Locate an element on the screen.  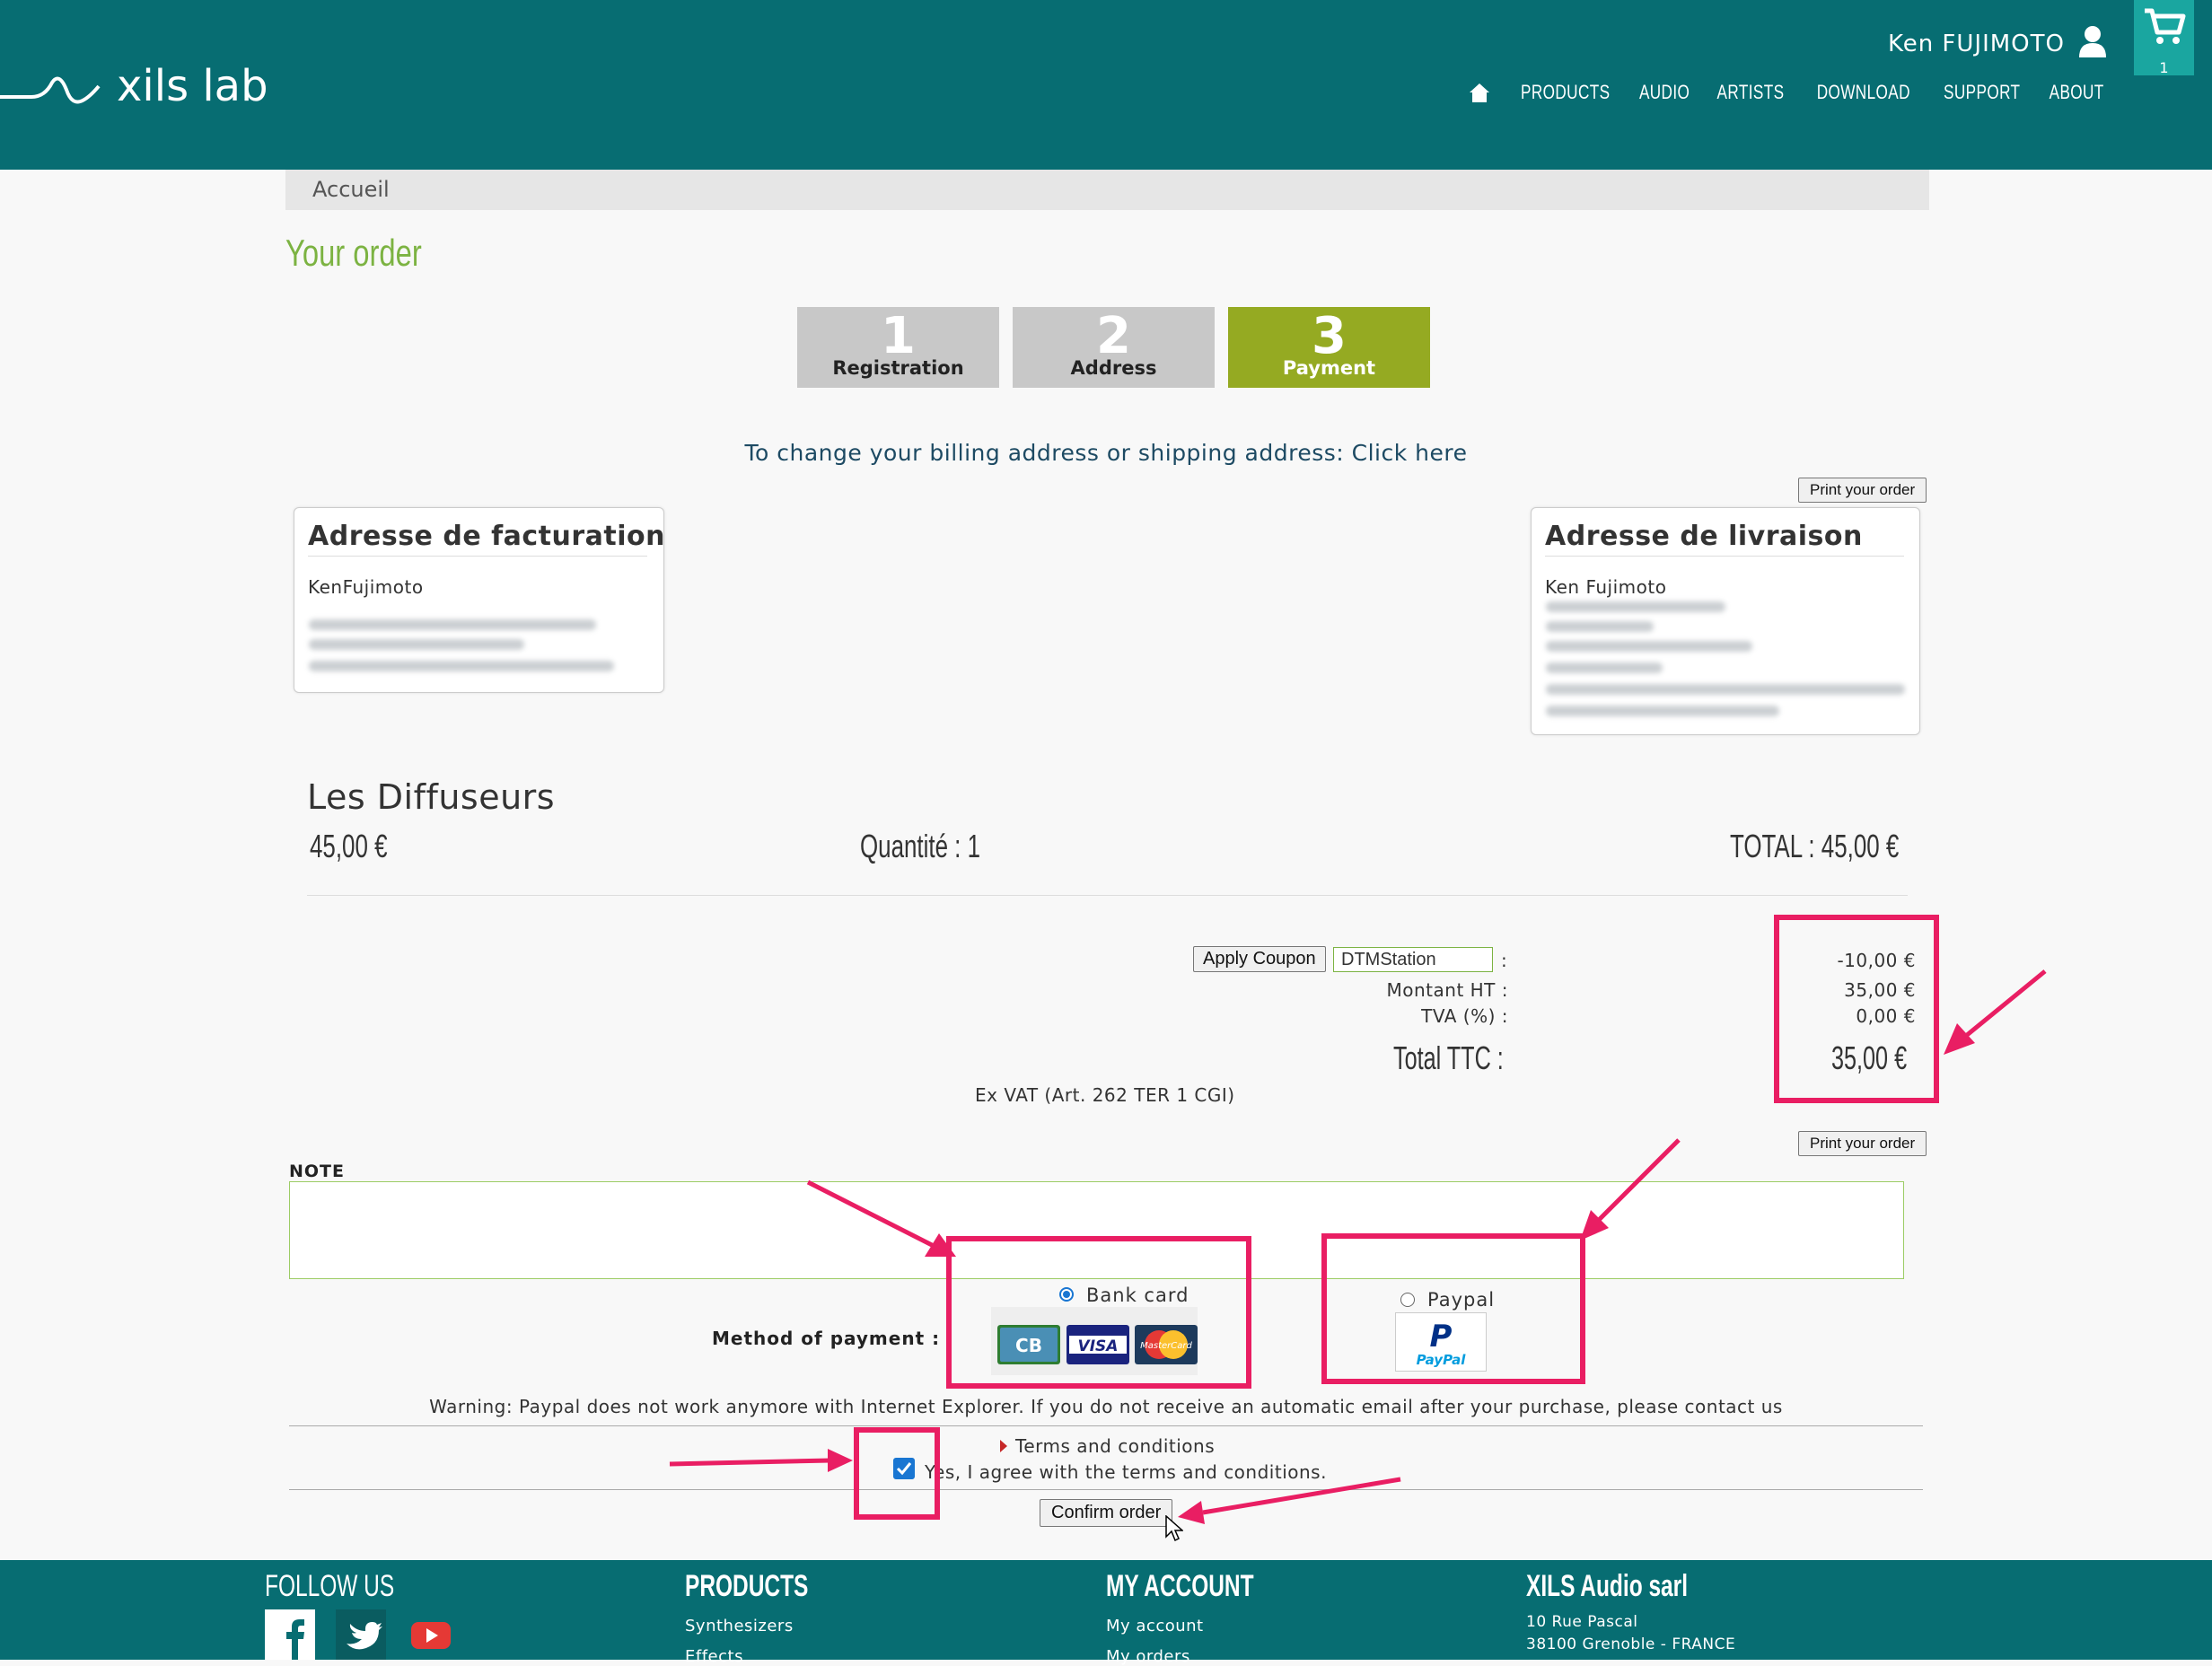
nav-audio: AUDIO is located at coordinates (1664, 92).